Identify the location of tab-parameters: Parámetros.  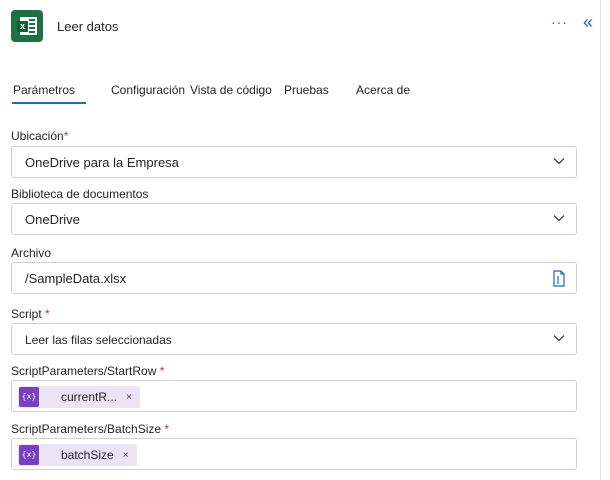
(44, 90).